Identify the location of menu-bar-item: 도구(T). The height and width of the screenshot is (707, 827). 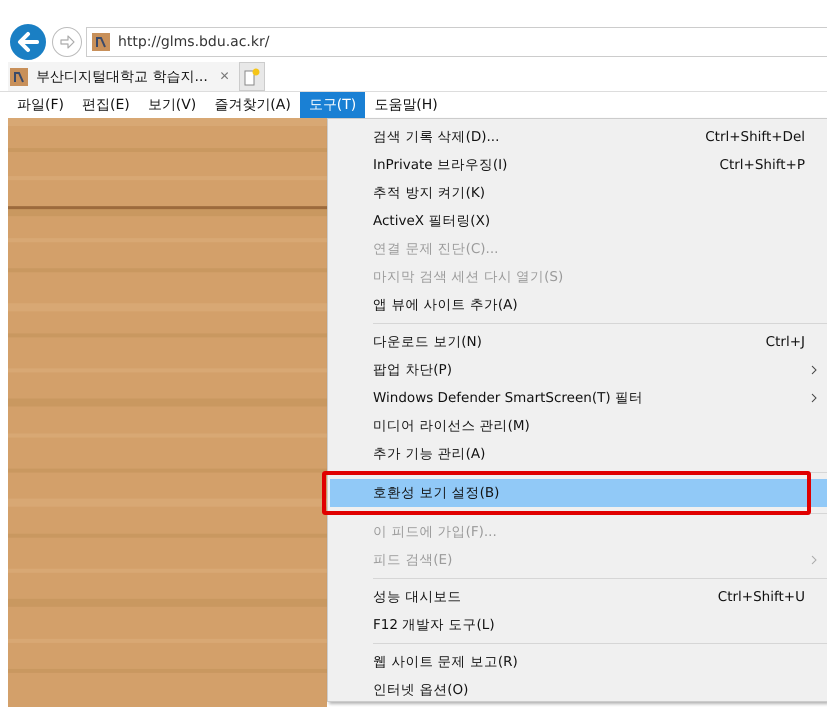
(333, 105).